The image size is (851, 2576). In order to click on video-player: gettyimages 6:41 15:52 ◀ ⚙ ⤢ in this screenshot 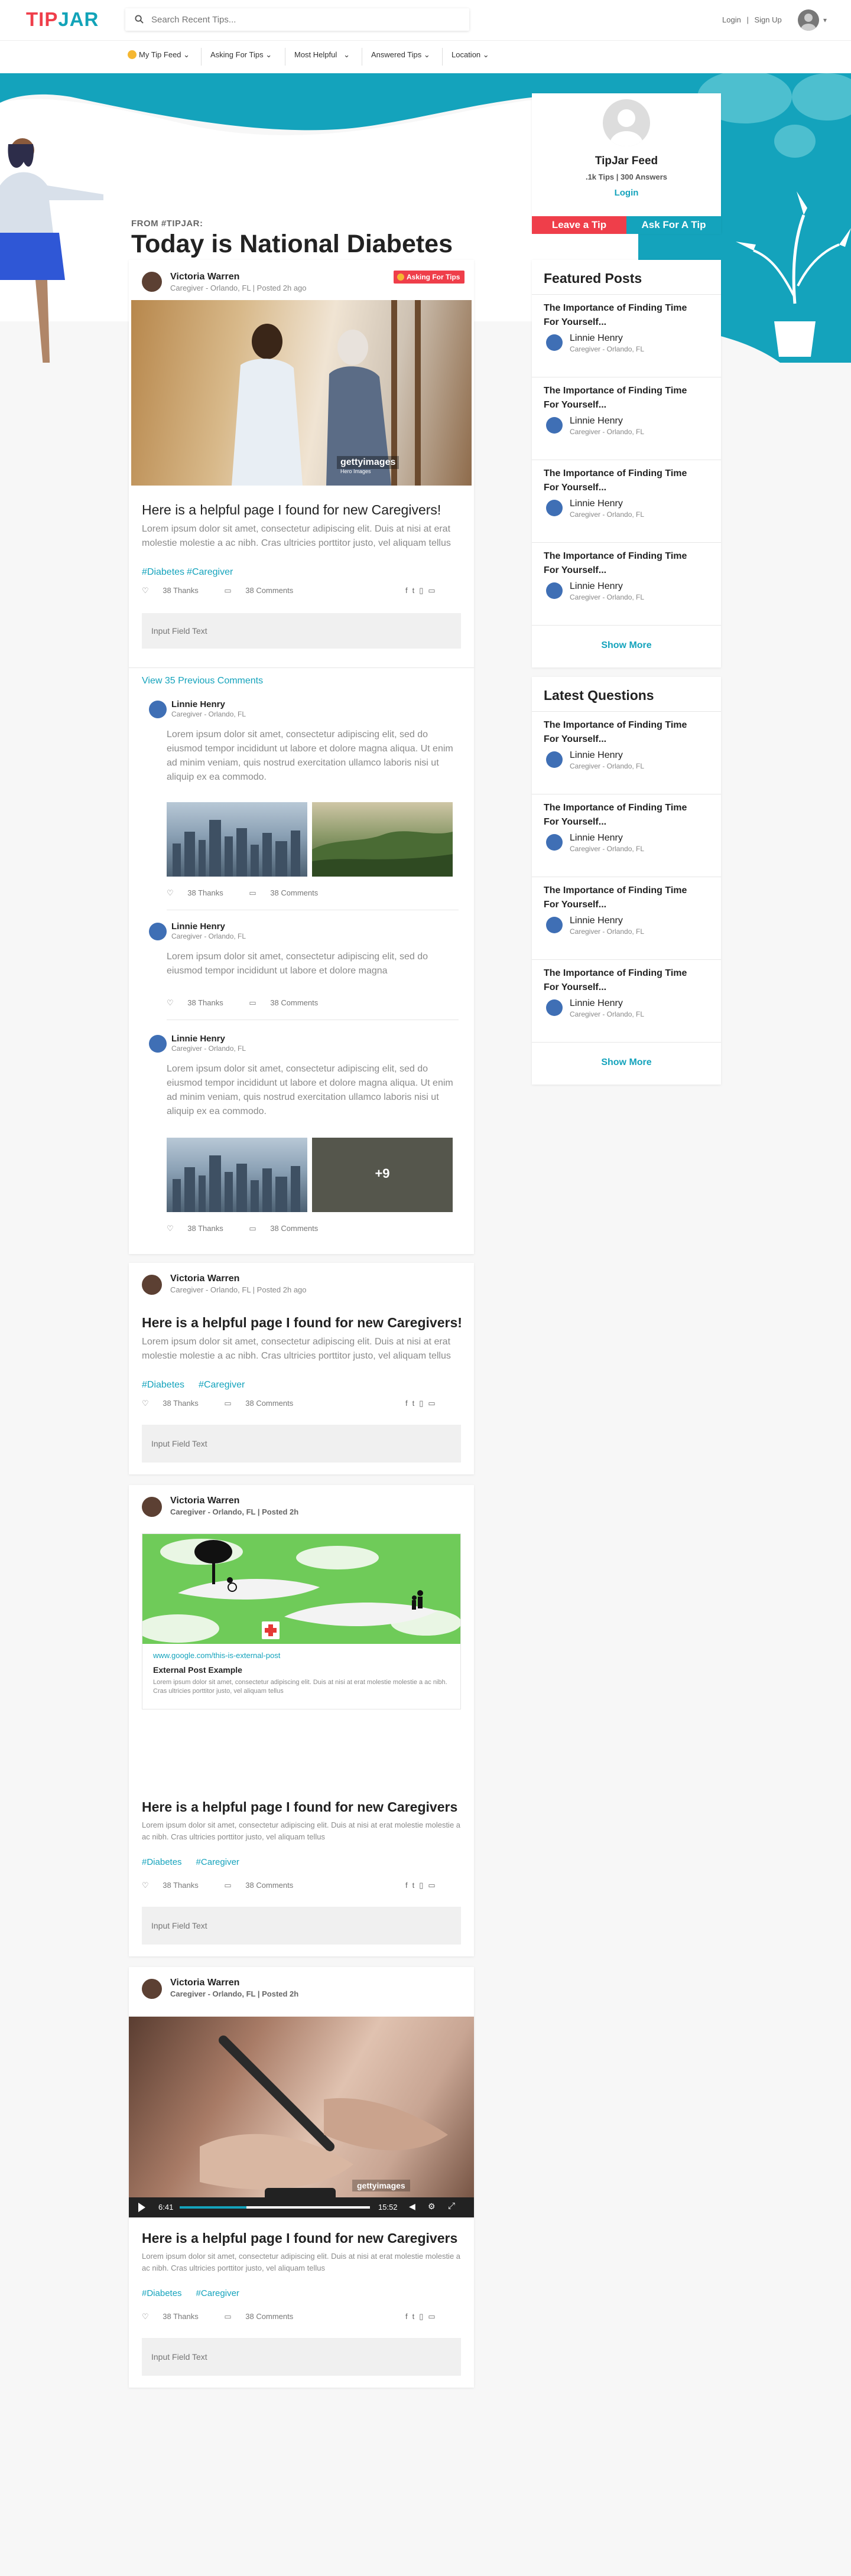, I will do `click(301, 2117)`.